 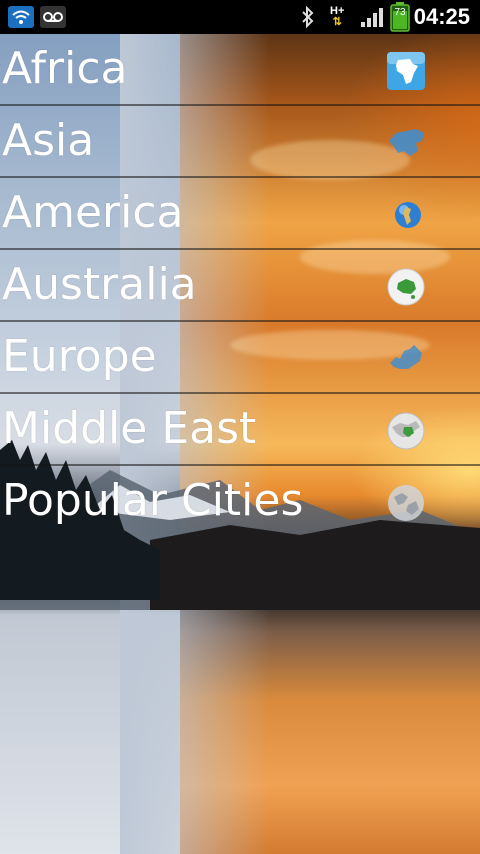 I want to click on list-item-australia: Australia, so click(x=240, y=286).